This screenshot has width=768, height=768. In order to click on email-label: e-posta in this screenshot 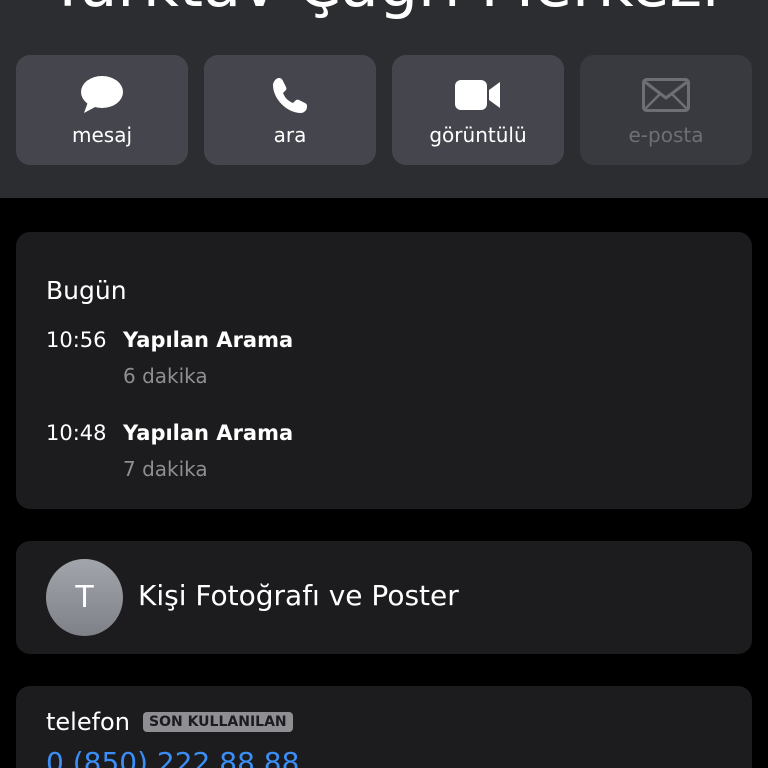, I will do `click(666, 135)`.